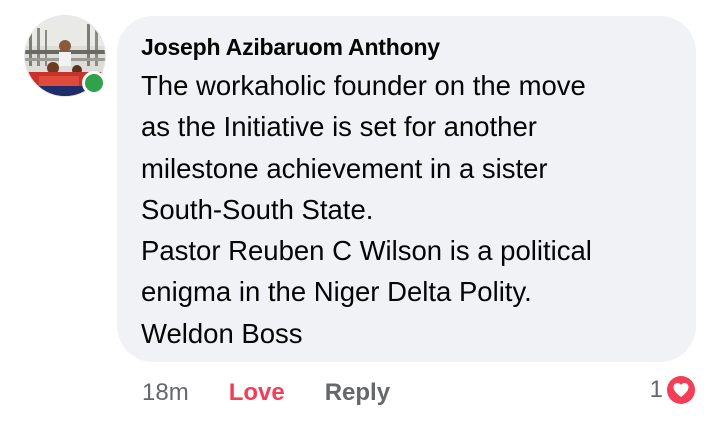 This screenshot has height=428, width=719. What do you see at coordinates (366, 251) in the screenshot?
I see `comment-line: Pastor Reuben C Wilson is a political` at bounding box center [366, 251].